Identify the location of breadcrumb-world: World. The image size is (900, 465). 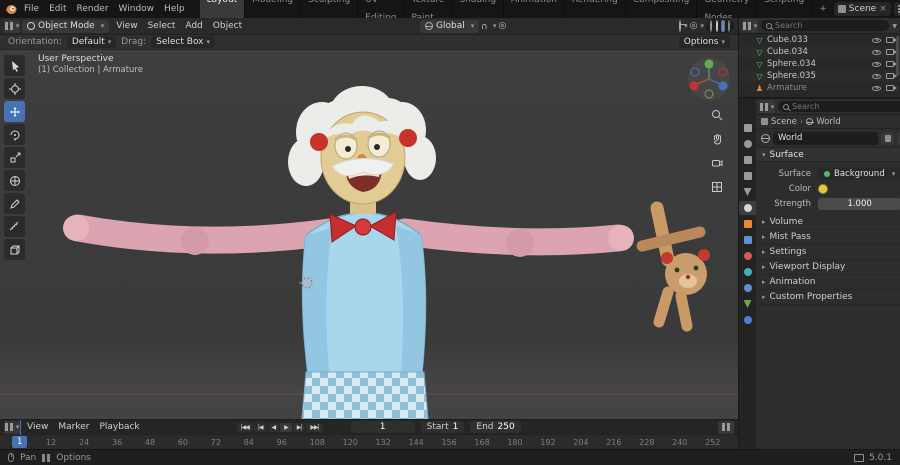
(828, 122).